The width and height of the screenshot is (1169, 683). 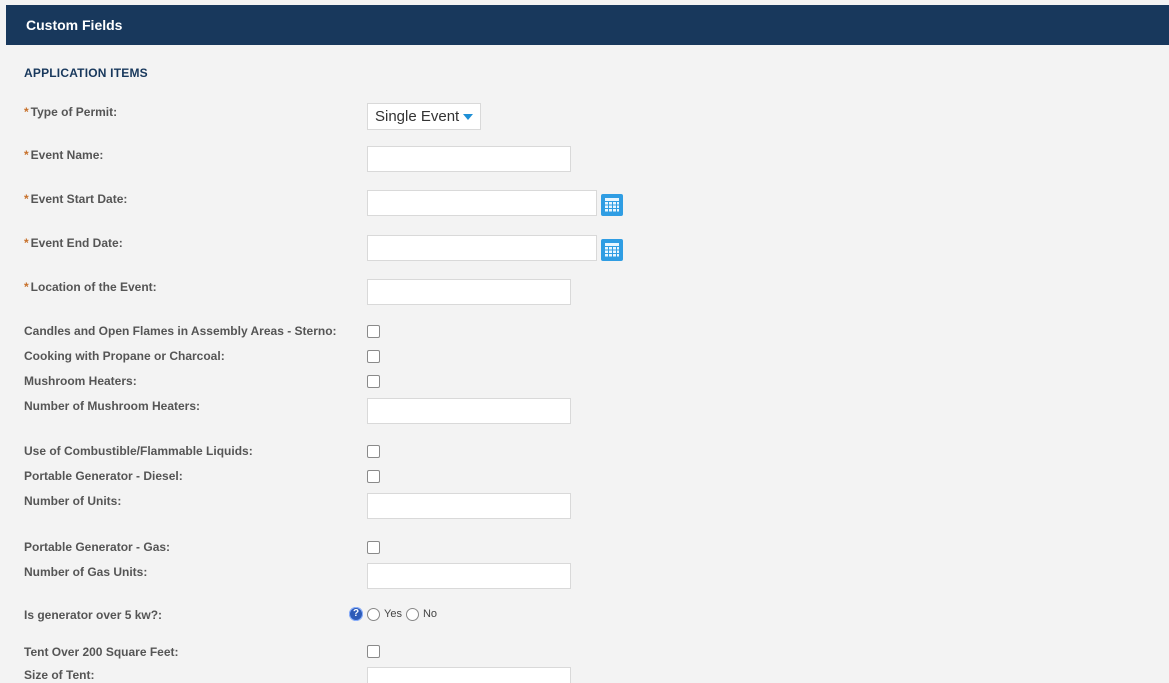 What do you see at coordinates (373, 331) in the screenshot?
I see `candles-checkbox` at bounding box center [373, 331].